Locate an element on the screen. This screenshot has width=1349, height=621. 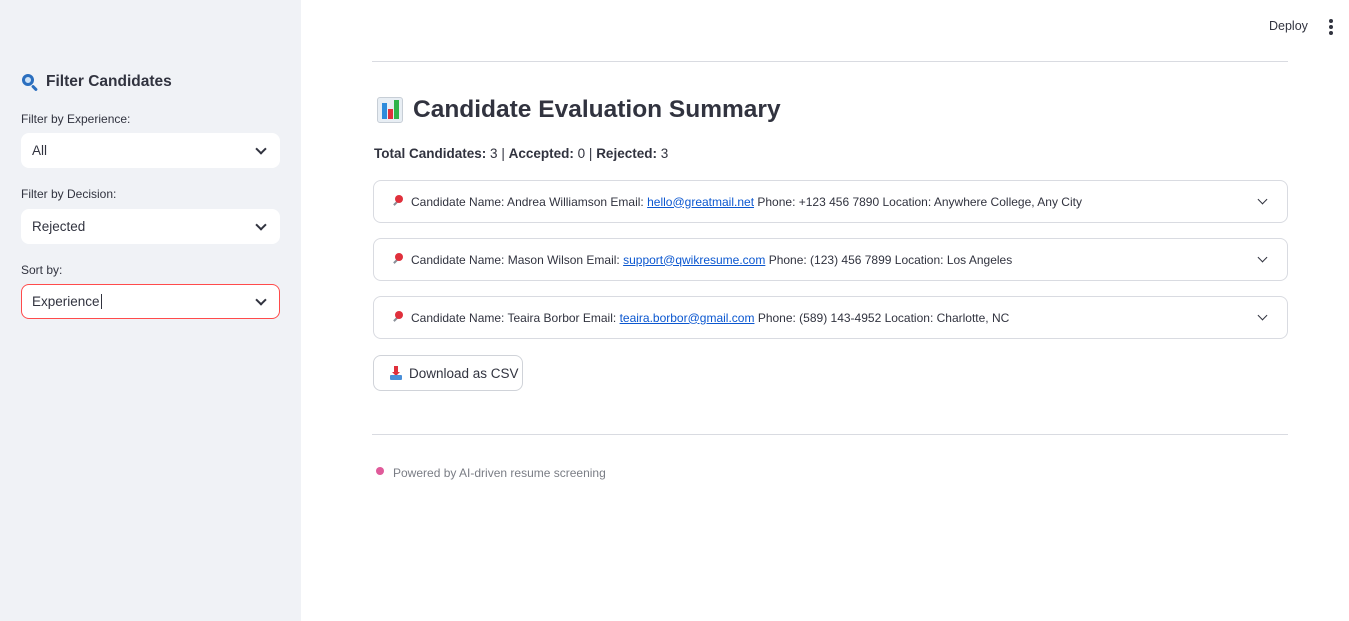
text-cursor is located at coordinates (101, 301).